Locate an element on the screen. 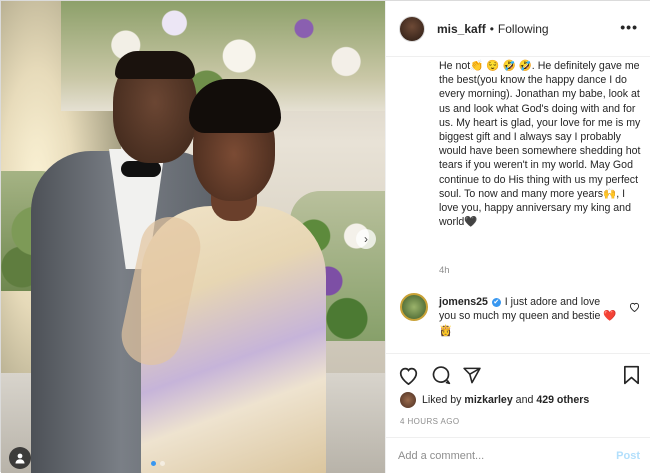  more-options-icon: ••• is located at coordinates (629, 27).